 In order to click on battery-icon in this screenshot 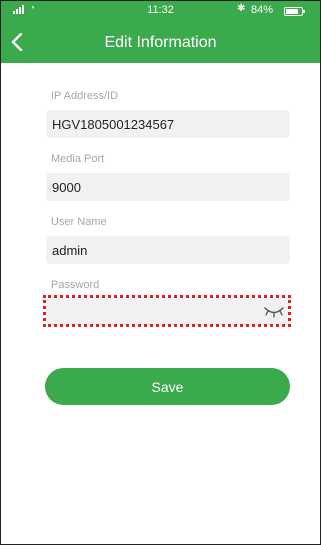, I will do `click(294, 11)`.